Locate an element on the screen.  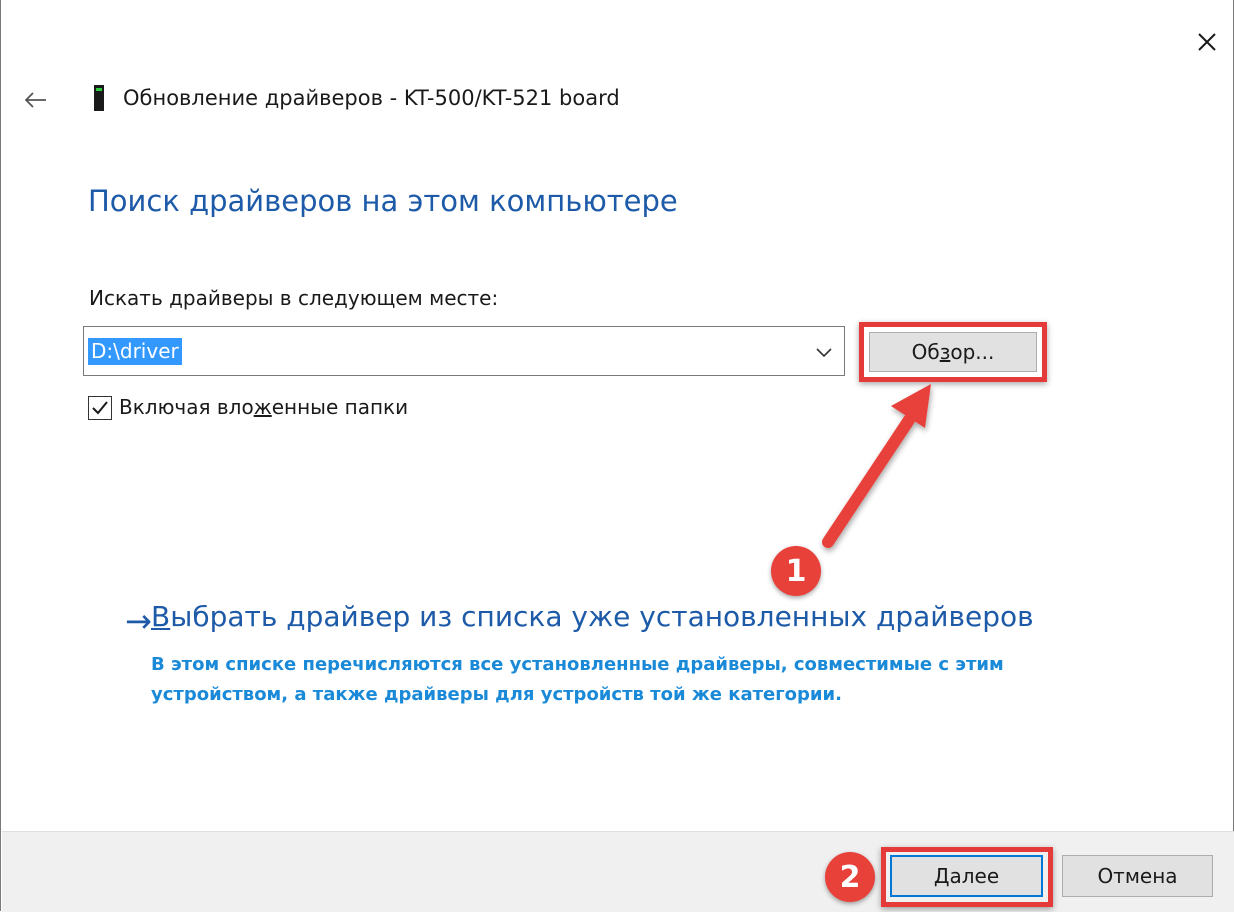
device-icon is located at coordinates (99, 98).